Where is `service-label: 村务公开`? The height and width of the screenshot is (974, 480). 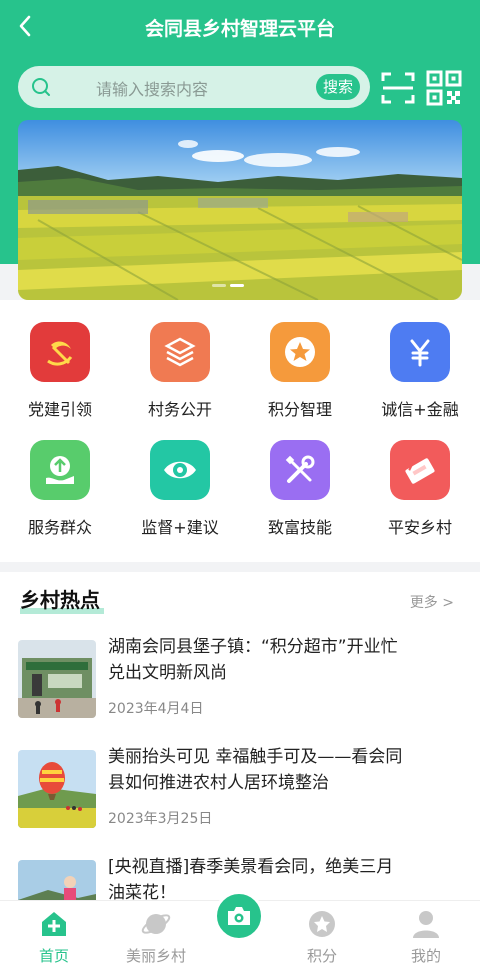 service-label: 村务公开 is located at coordinates (179, 409).